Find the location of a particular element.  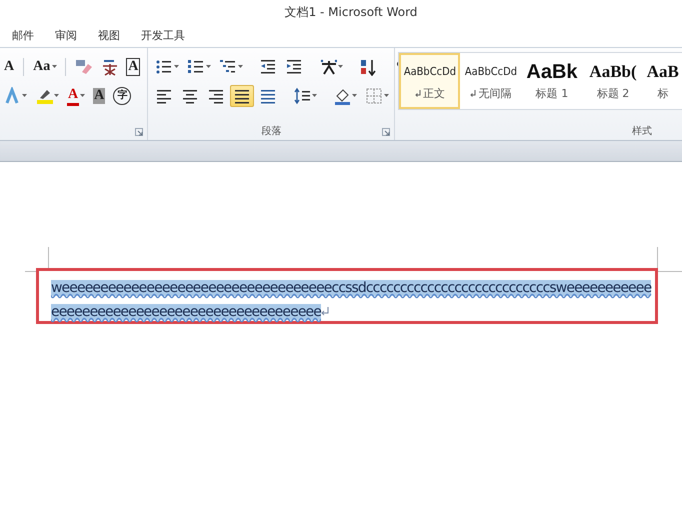

style-gallery-item: AaBb( 标题 2 is located at coordinates (613, 81).